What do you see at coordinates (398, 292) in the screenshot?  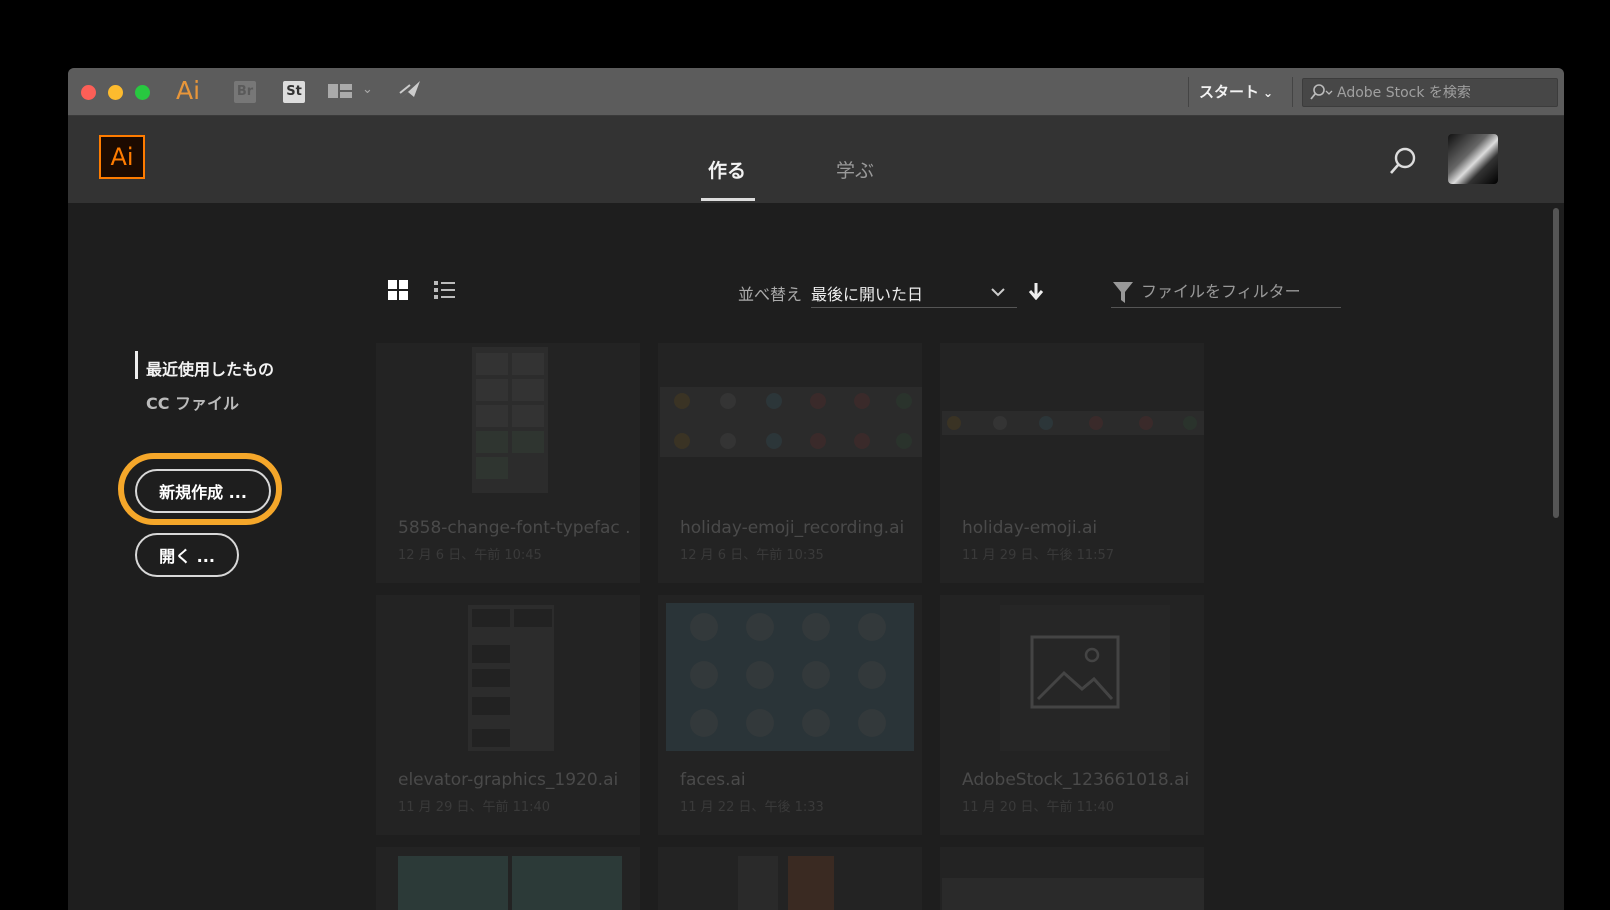 I see `grid-view-icon` at bounding box center [398, 292].